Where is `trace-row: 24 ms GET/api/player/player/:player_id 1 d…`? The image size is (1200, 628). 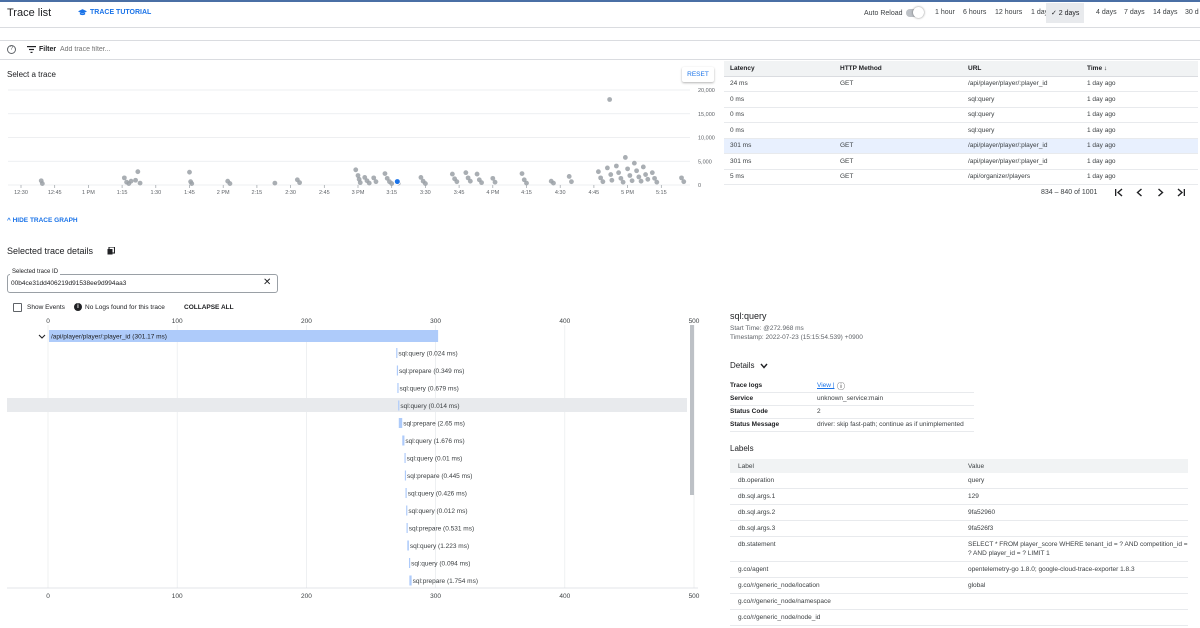 trace-row: 24 ms GET/api/player/player/:player_id 1 d… is located at coordinates (961, 84).